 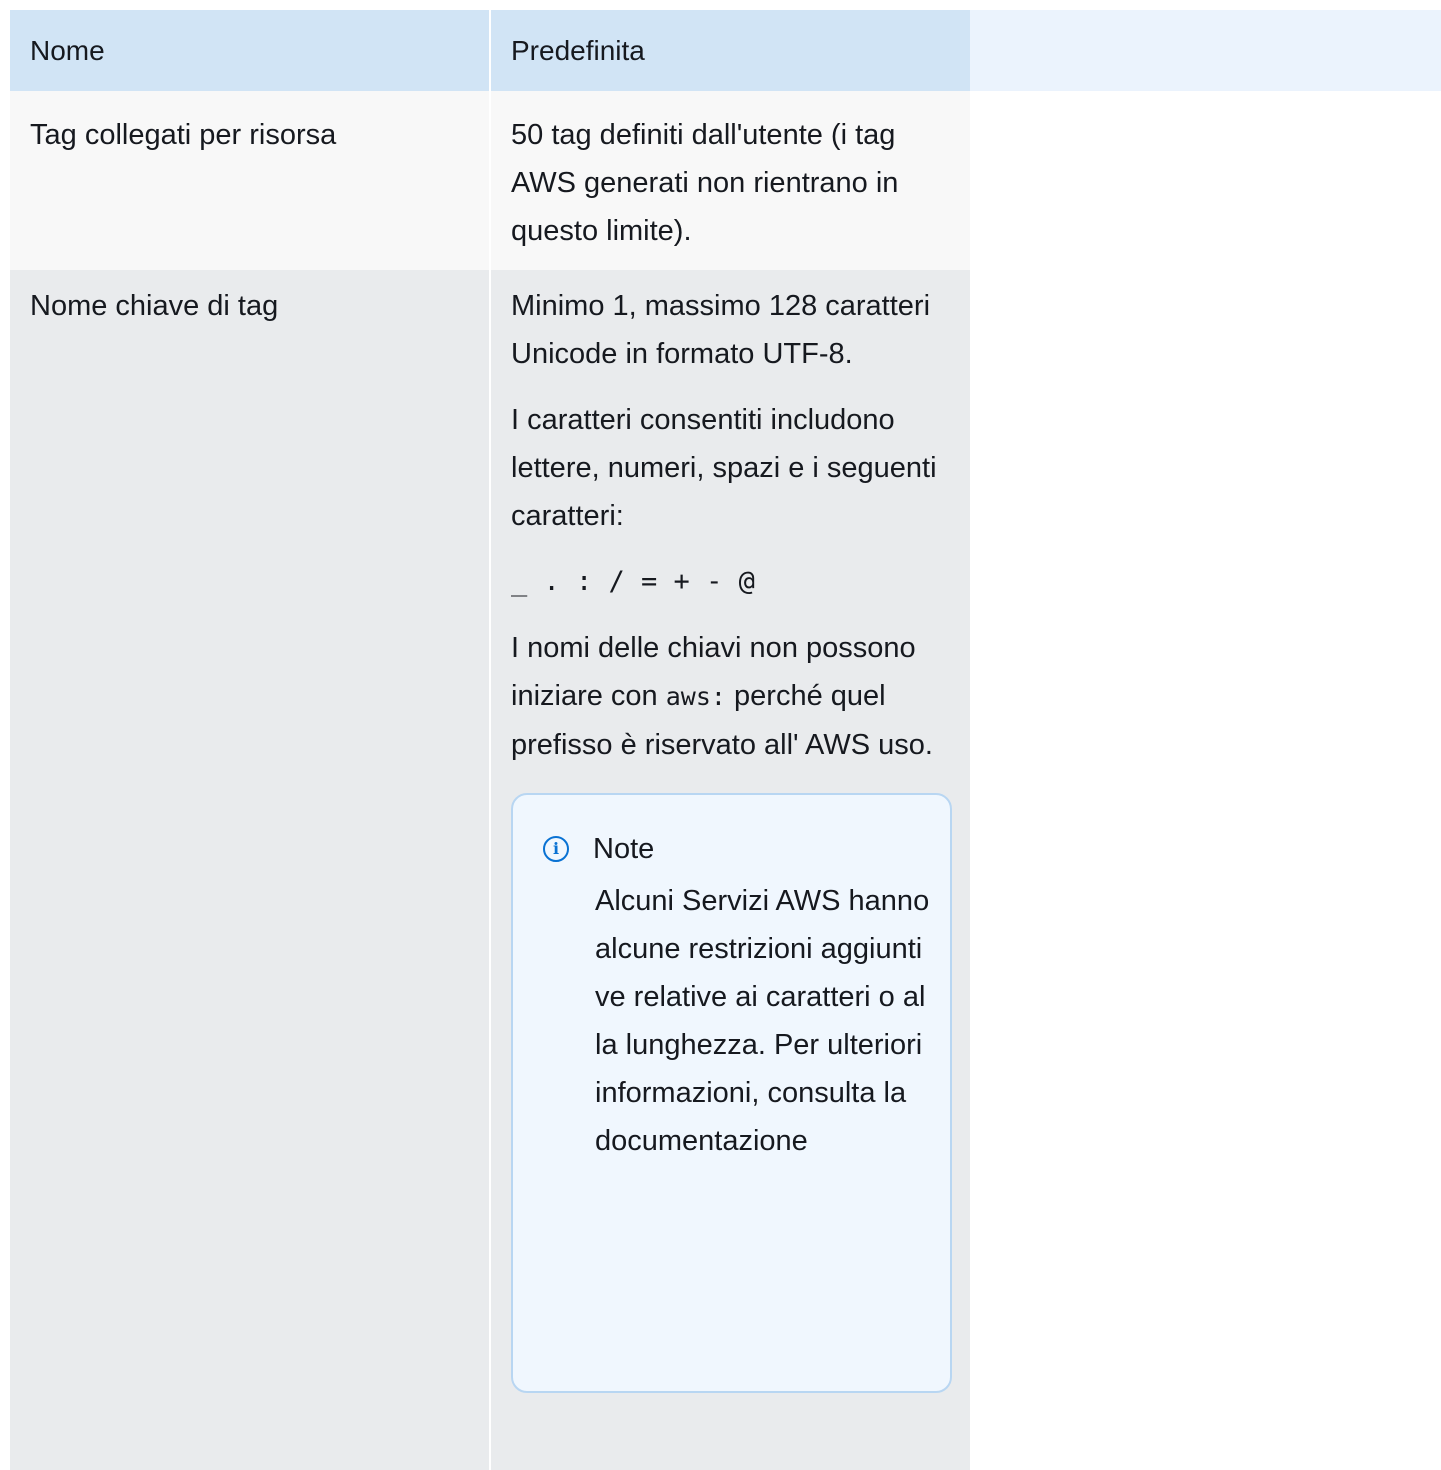 What do you see at coordinates (695, 696) in the screenshot?
I see `prefix-code: aws:` at bounding box center [695, 696].